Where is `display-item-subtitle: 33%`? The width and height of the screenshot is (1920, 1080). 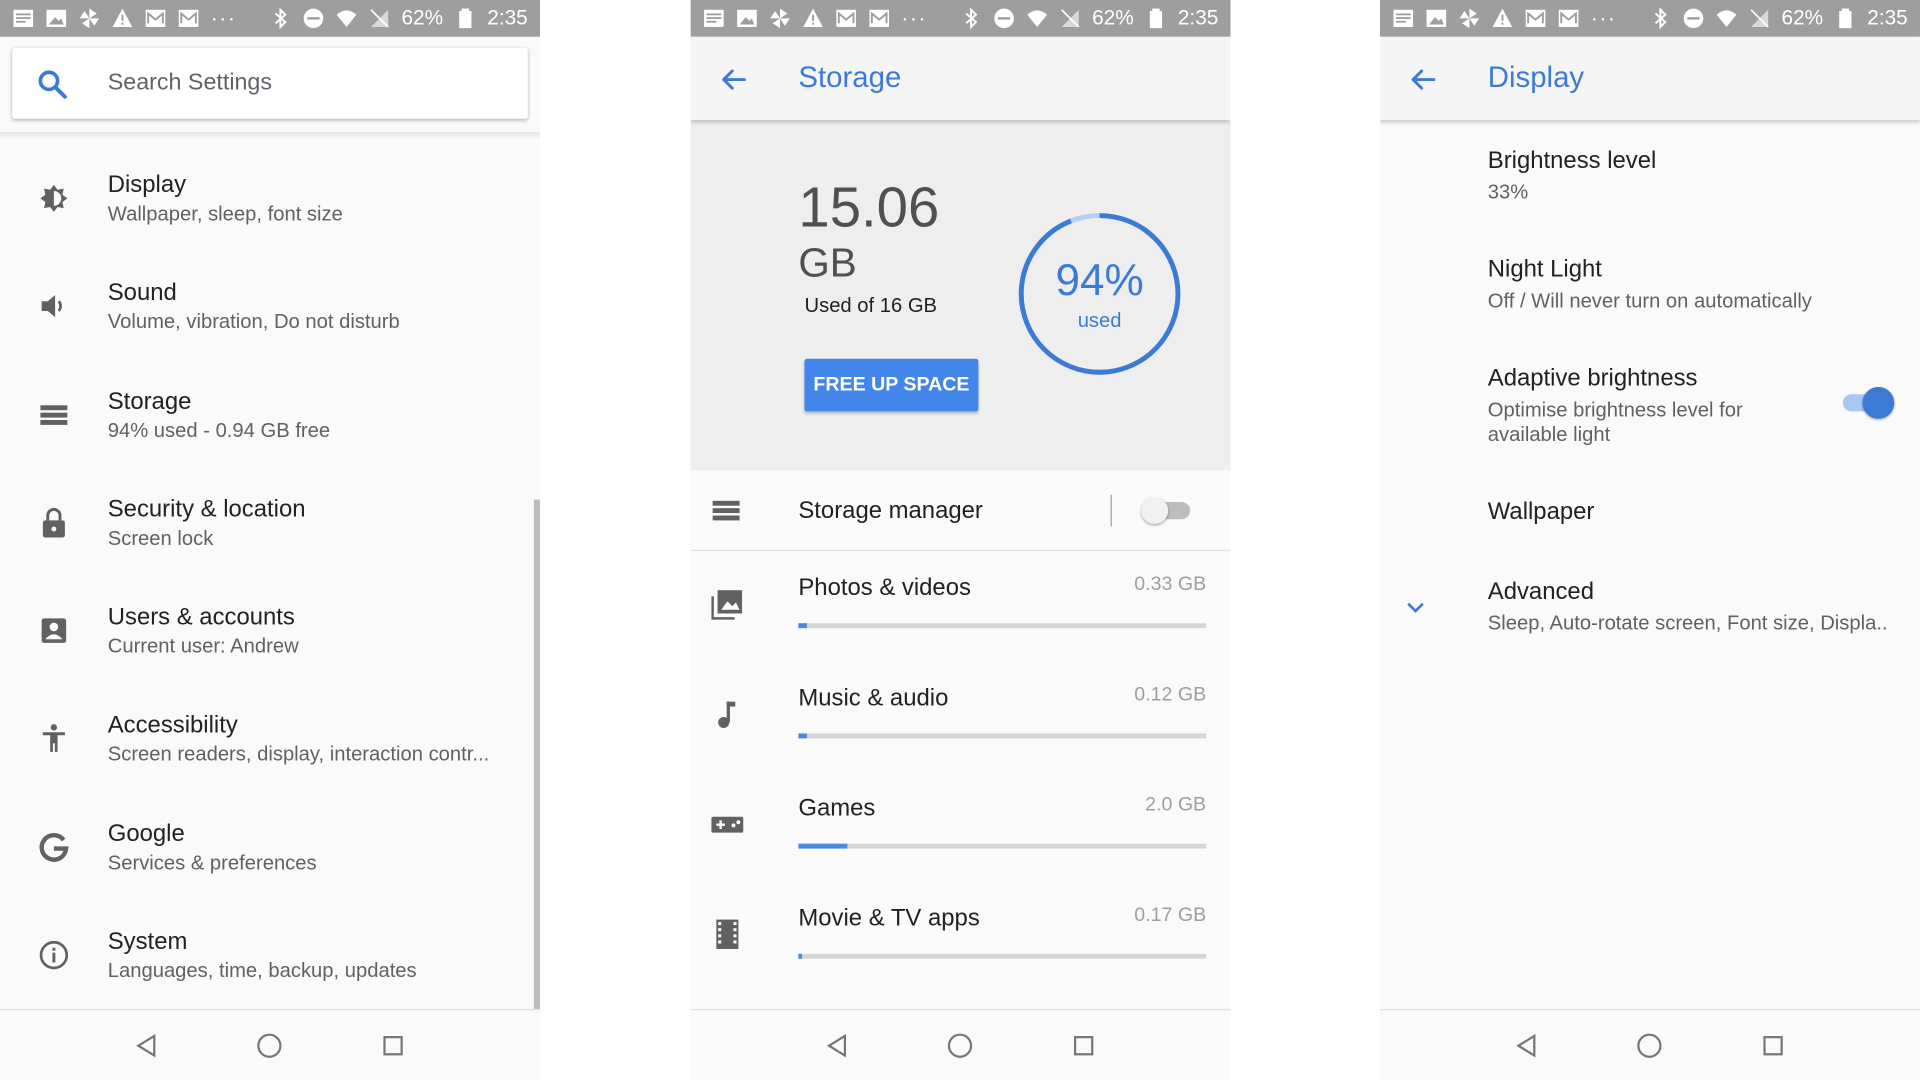 display-item-subtitle: 33% is located at coordinates (1508, 192).